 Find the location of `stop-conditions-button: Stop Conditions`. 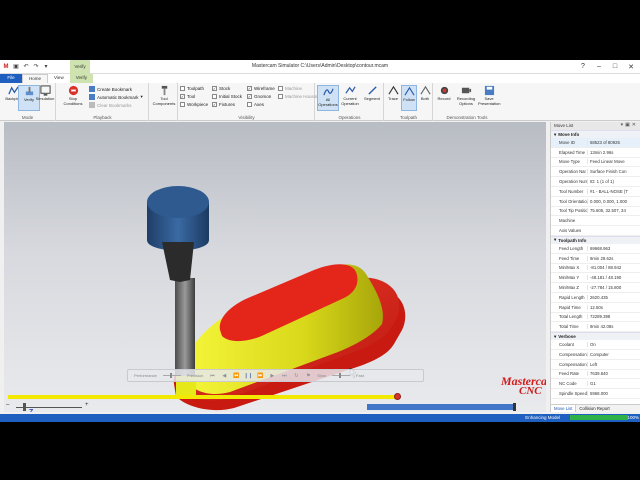

stop-conditions-button: Stop Conditions is located at coordinates (73, 98).